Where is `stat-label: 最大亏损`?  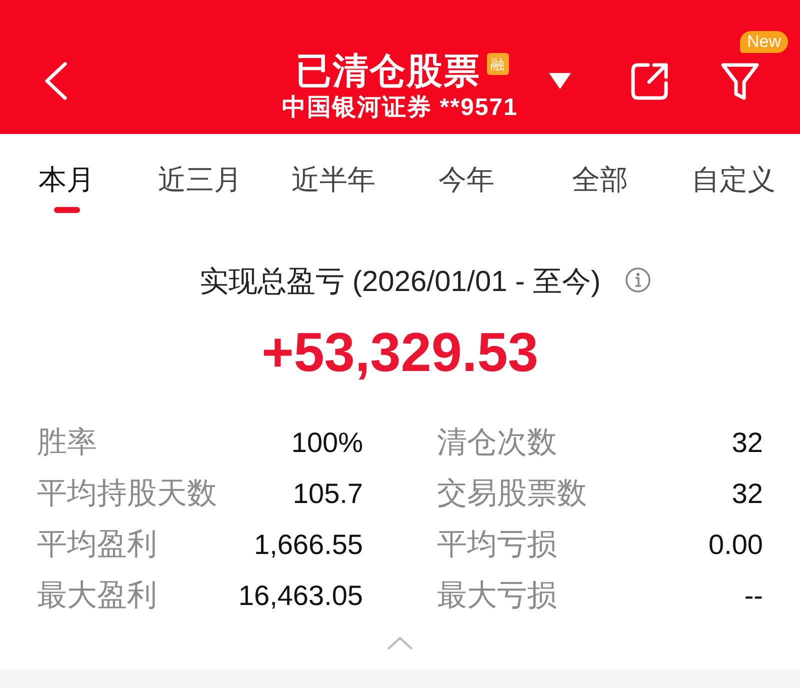 stat-label: 最大亏损 is located at coordinates (497, 596).